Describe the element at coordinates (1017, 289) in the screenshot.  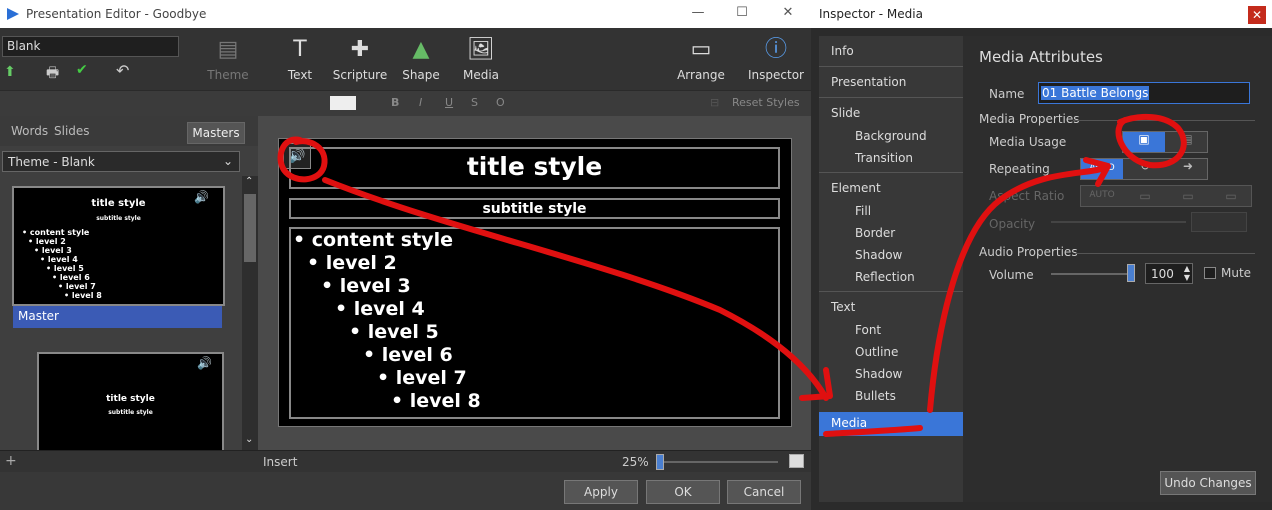
I see `annotation-curve-up` at that location.